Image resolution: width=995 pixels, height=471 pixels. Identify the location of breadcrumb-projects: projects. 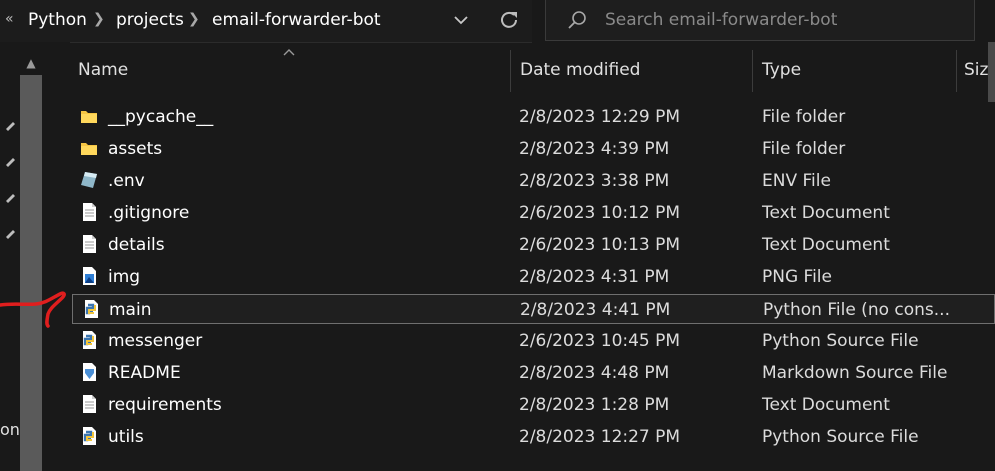
(150, 20).